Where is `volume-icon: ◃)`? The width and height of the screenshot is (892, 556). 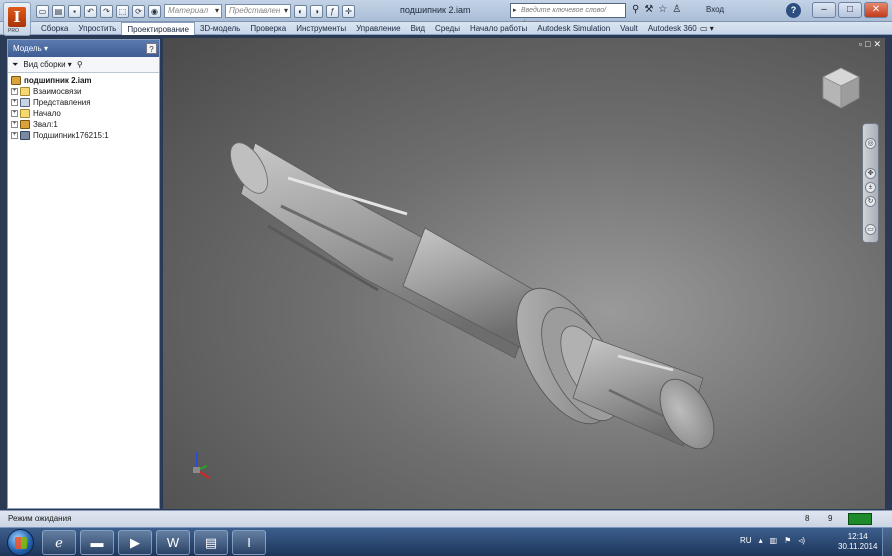
volume-icon: ◃) is located at coordinates (801, 540).